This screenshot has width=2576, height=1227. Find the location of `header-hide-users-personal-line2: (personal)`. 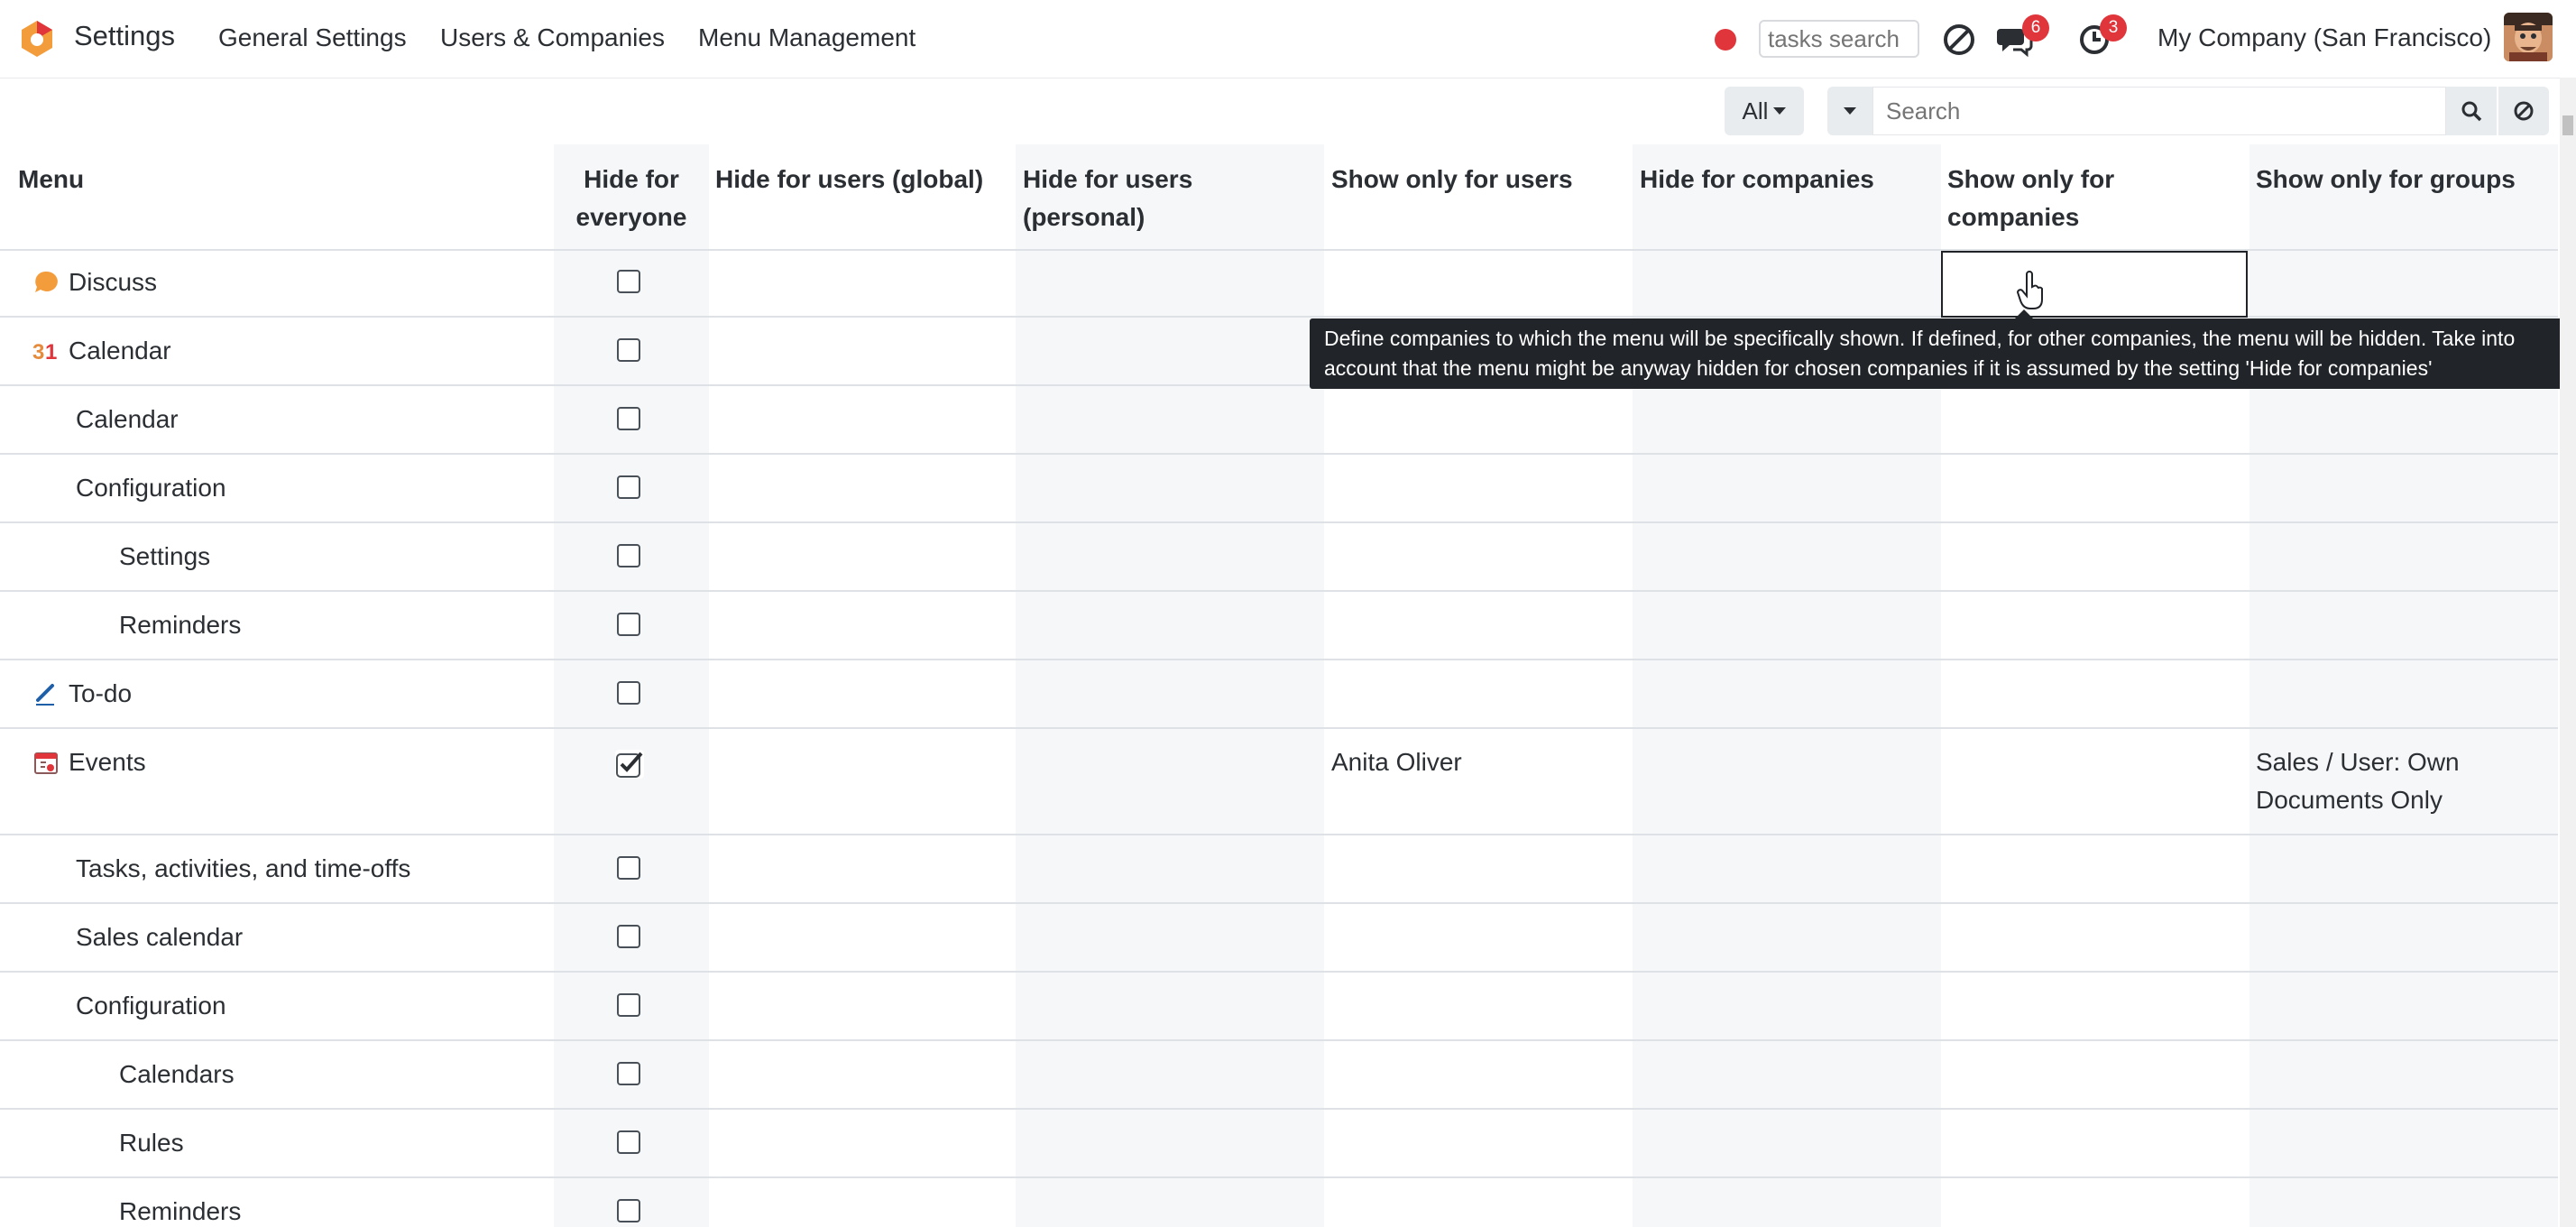

header-hide-users-personal-line2: (personal) is located at coordinates (1084, 217).